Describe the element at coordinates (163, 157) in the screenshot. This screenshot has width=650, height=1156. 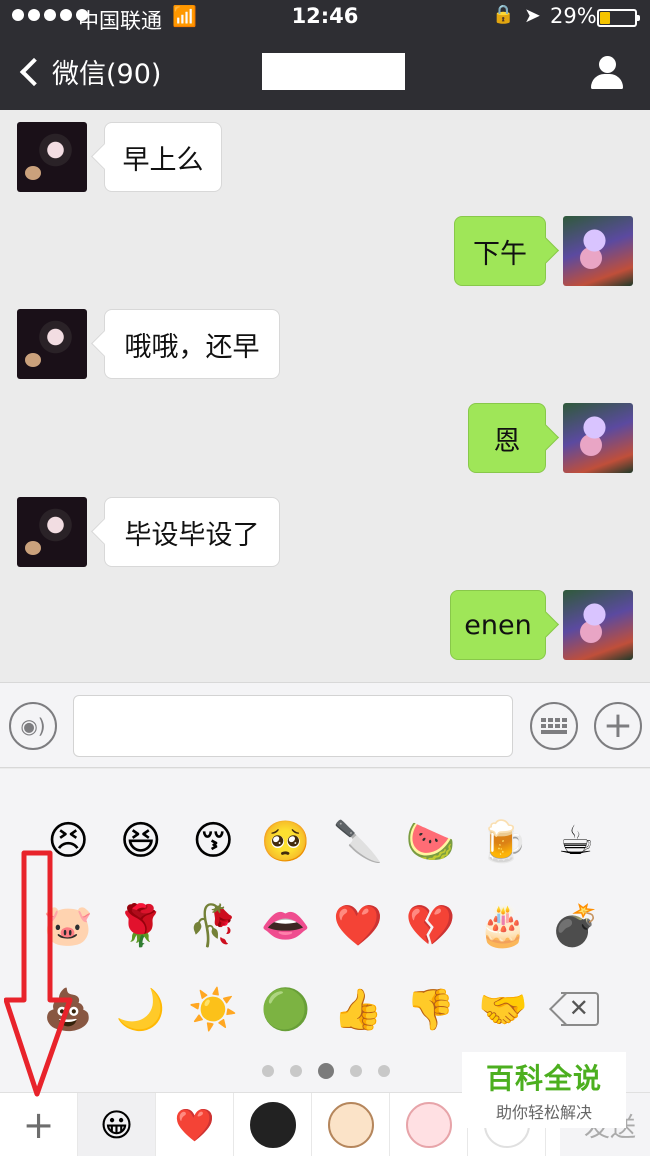
I see `message-bubble: 早上么` at that location.